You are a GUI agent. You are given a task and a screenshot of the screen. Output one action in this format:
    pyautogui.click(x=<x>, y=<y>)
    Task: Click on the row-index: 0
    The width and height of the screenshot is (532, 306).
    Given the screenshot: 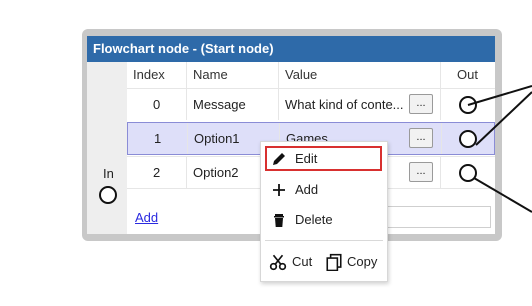 What is the action you would take?
    pyautogui.click(x=157, y=104)
    